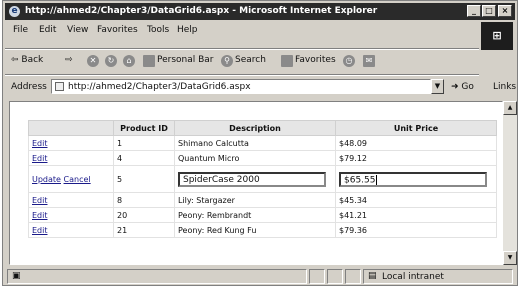 The image size is (522, 288). What do you see at coordinates (29, 87) in the screenshot?
I see `address-label: Address` at bounding box center [29, 87].